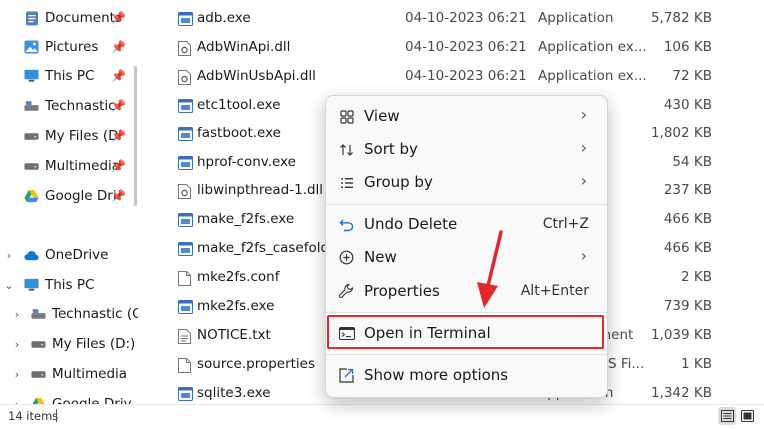  What do you see at coordinates (185, 336) in the screenshot?
I see `text-file-icon` at bounding box center [185, 336].